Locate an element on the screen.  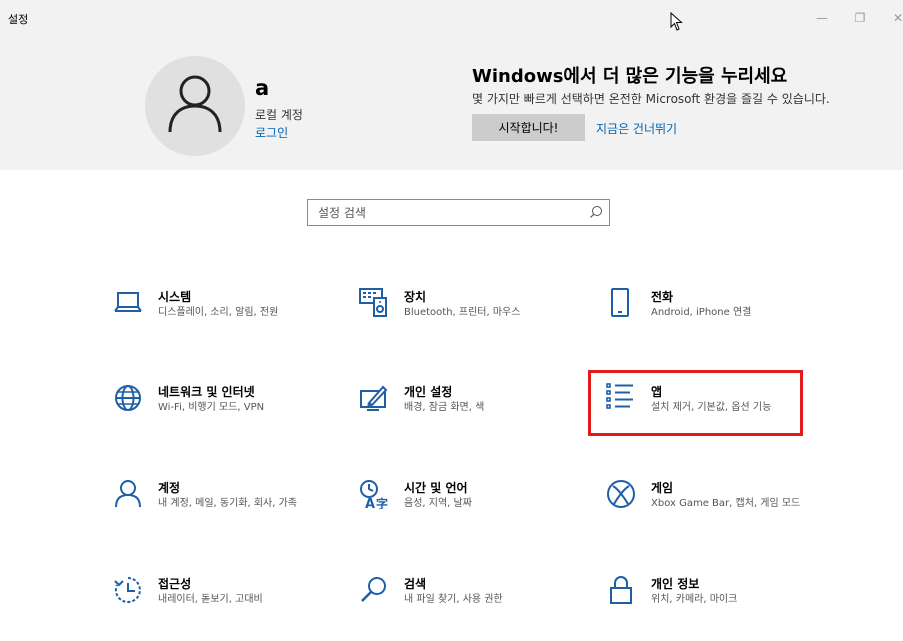
category-gaming: 게임 Xbox Game Bar, 캡처, 게임 모드 is located at coordinates (716, 509).